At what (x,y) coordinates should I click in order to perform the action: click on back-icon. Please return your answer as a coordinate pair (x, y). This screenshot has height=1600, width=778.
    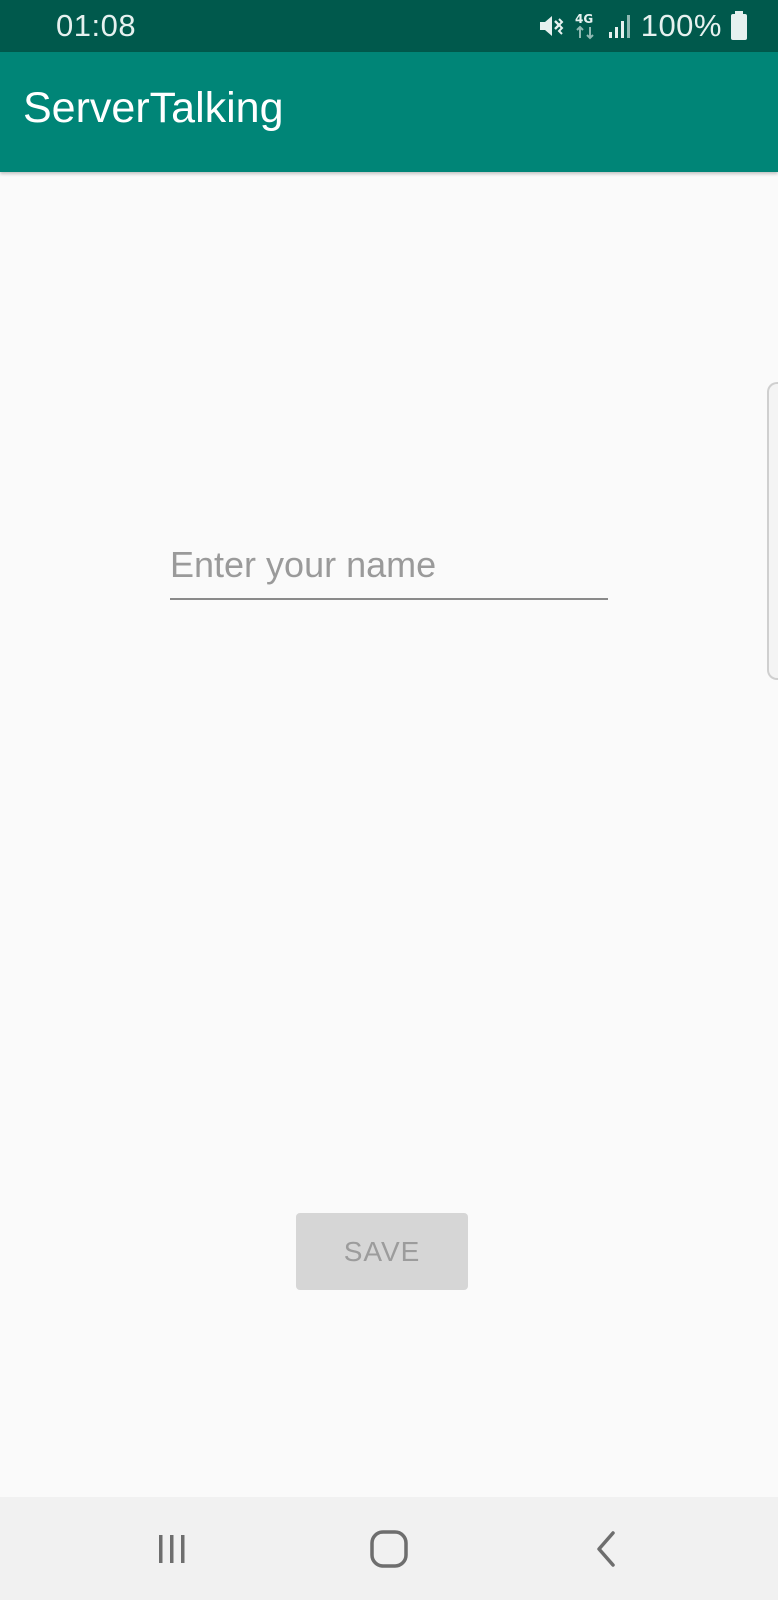
    Looking at the image, I should click on (606, 1548).